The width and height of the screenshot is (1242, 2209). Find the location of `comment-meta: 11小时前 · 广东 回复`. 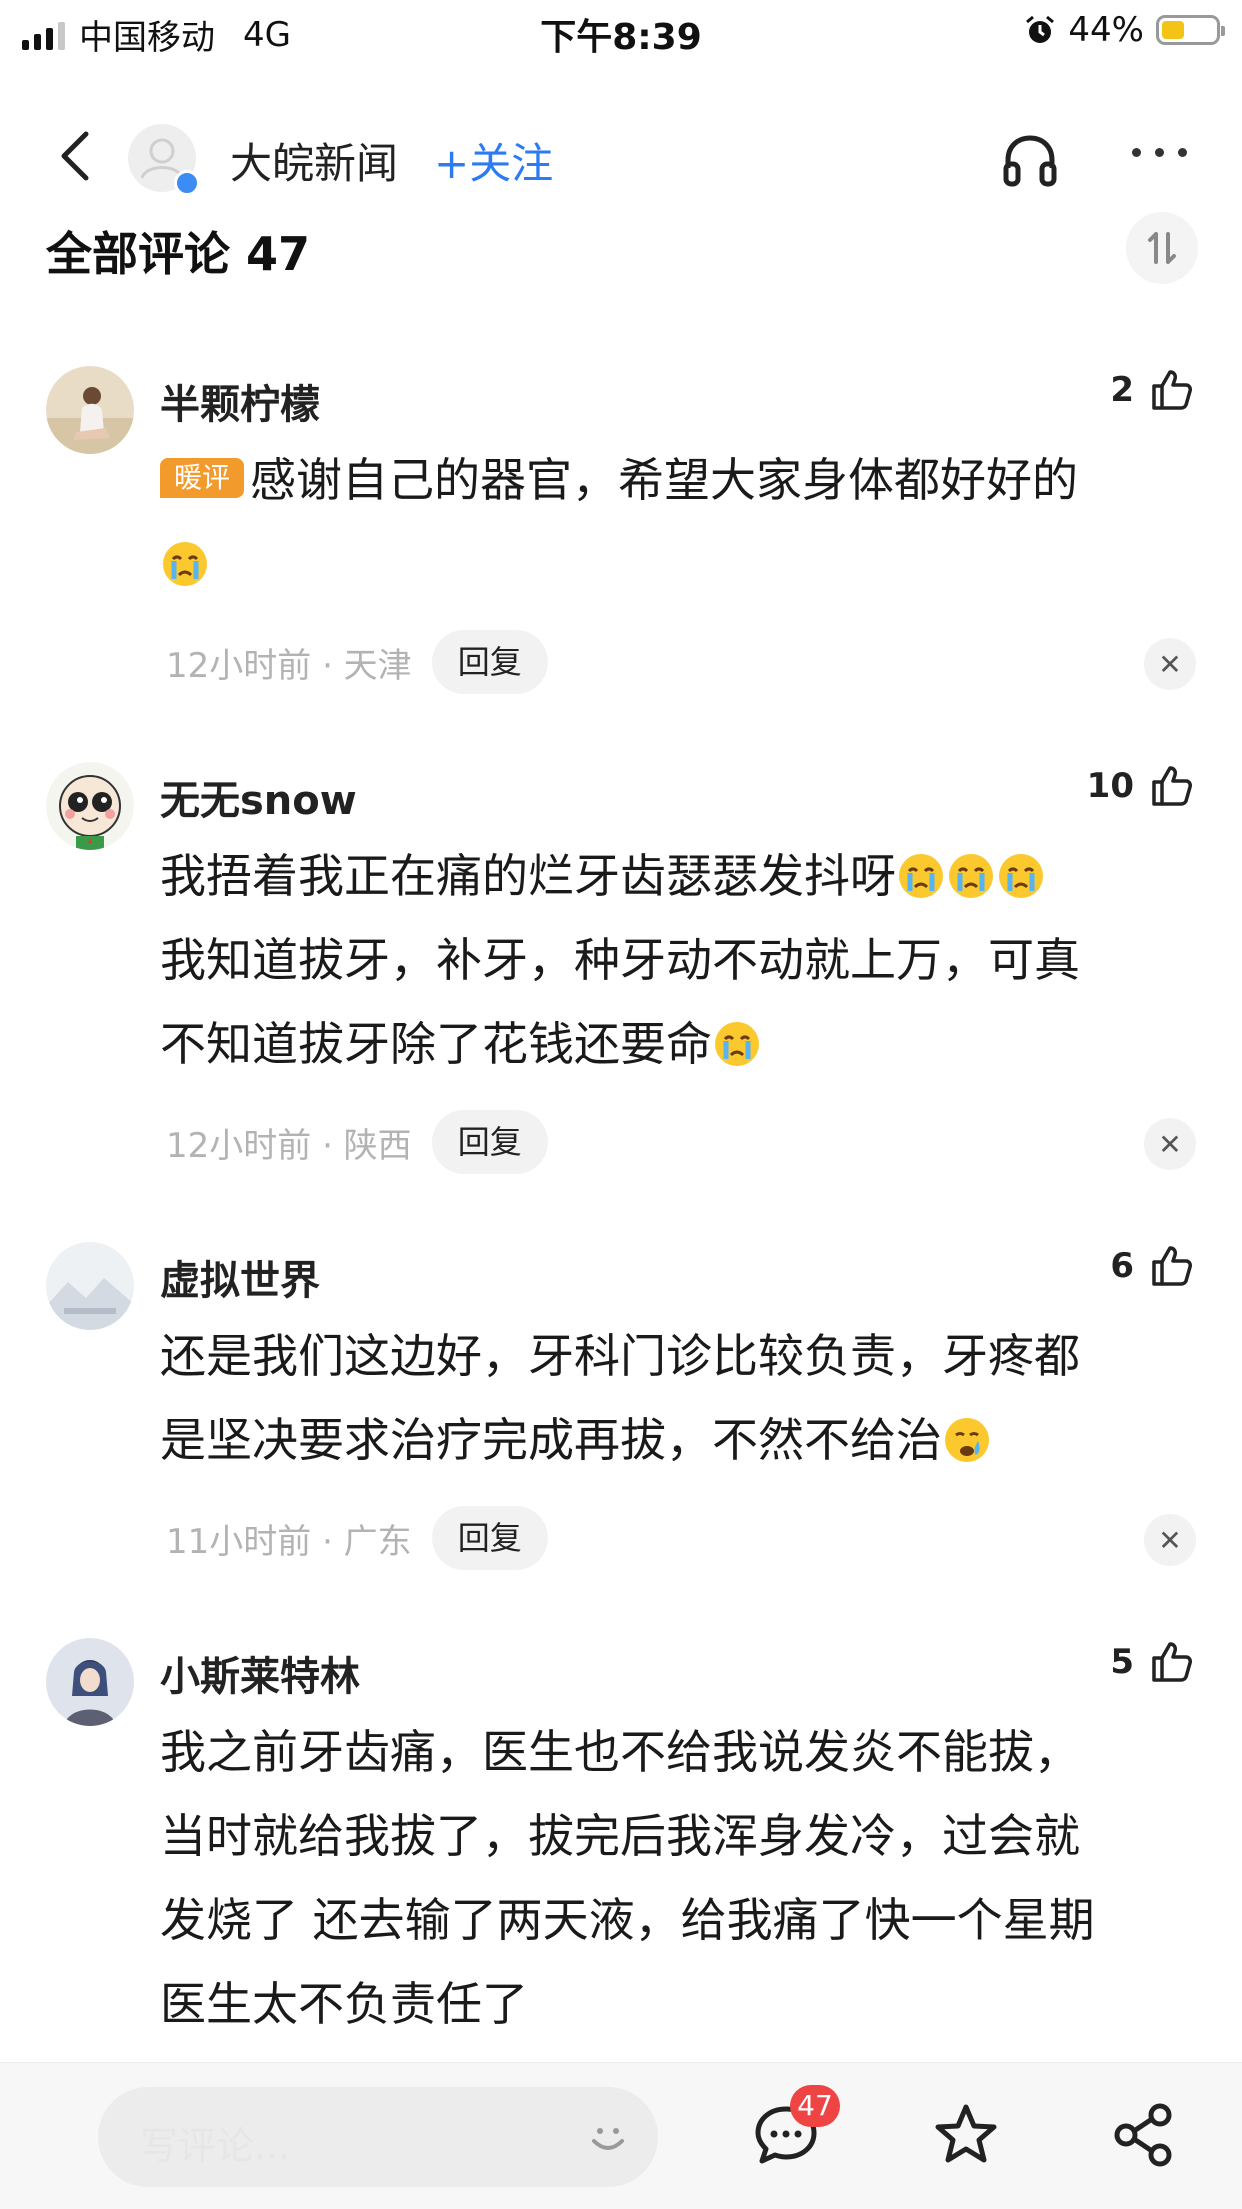

comment-meta: 11小时前 · 广东 回复 is located at coordinates (357, 1538).